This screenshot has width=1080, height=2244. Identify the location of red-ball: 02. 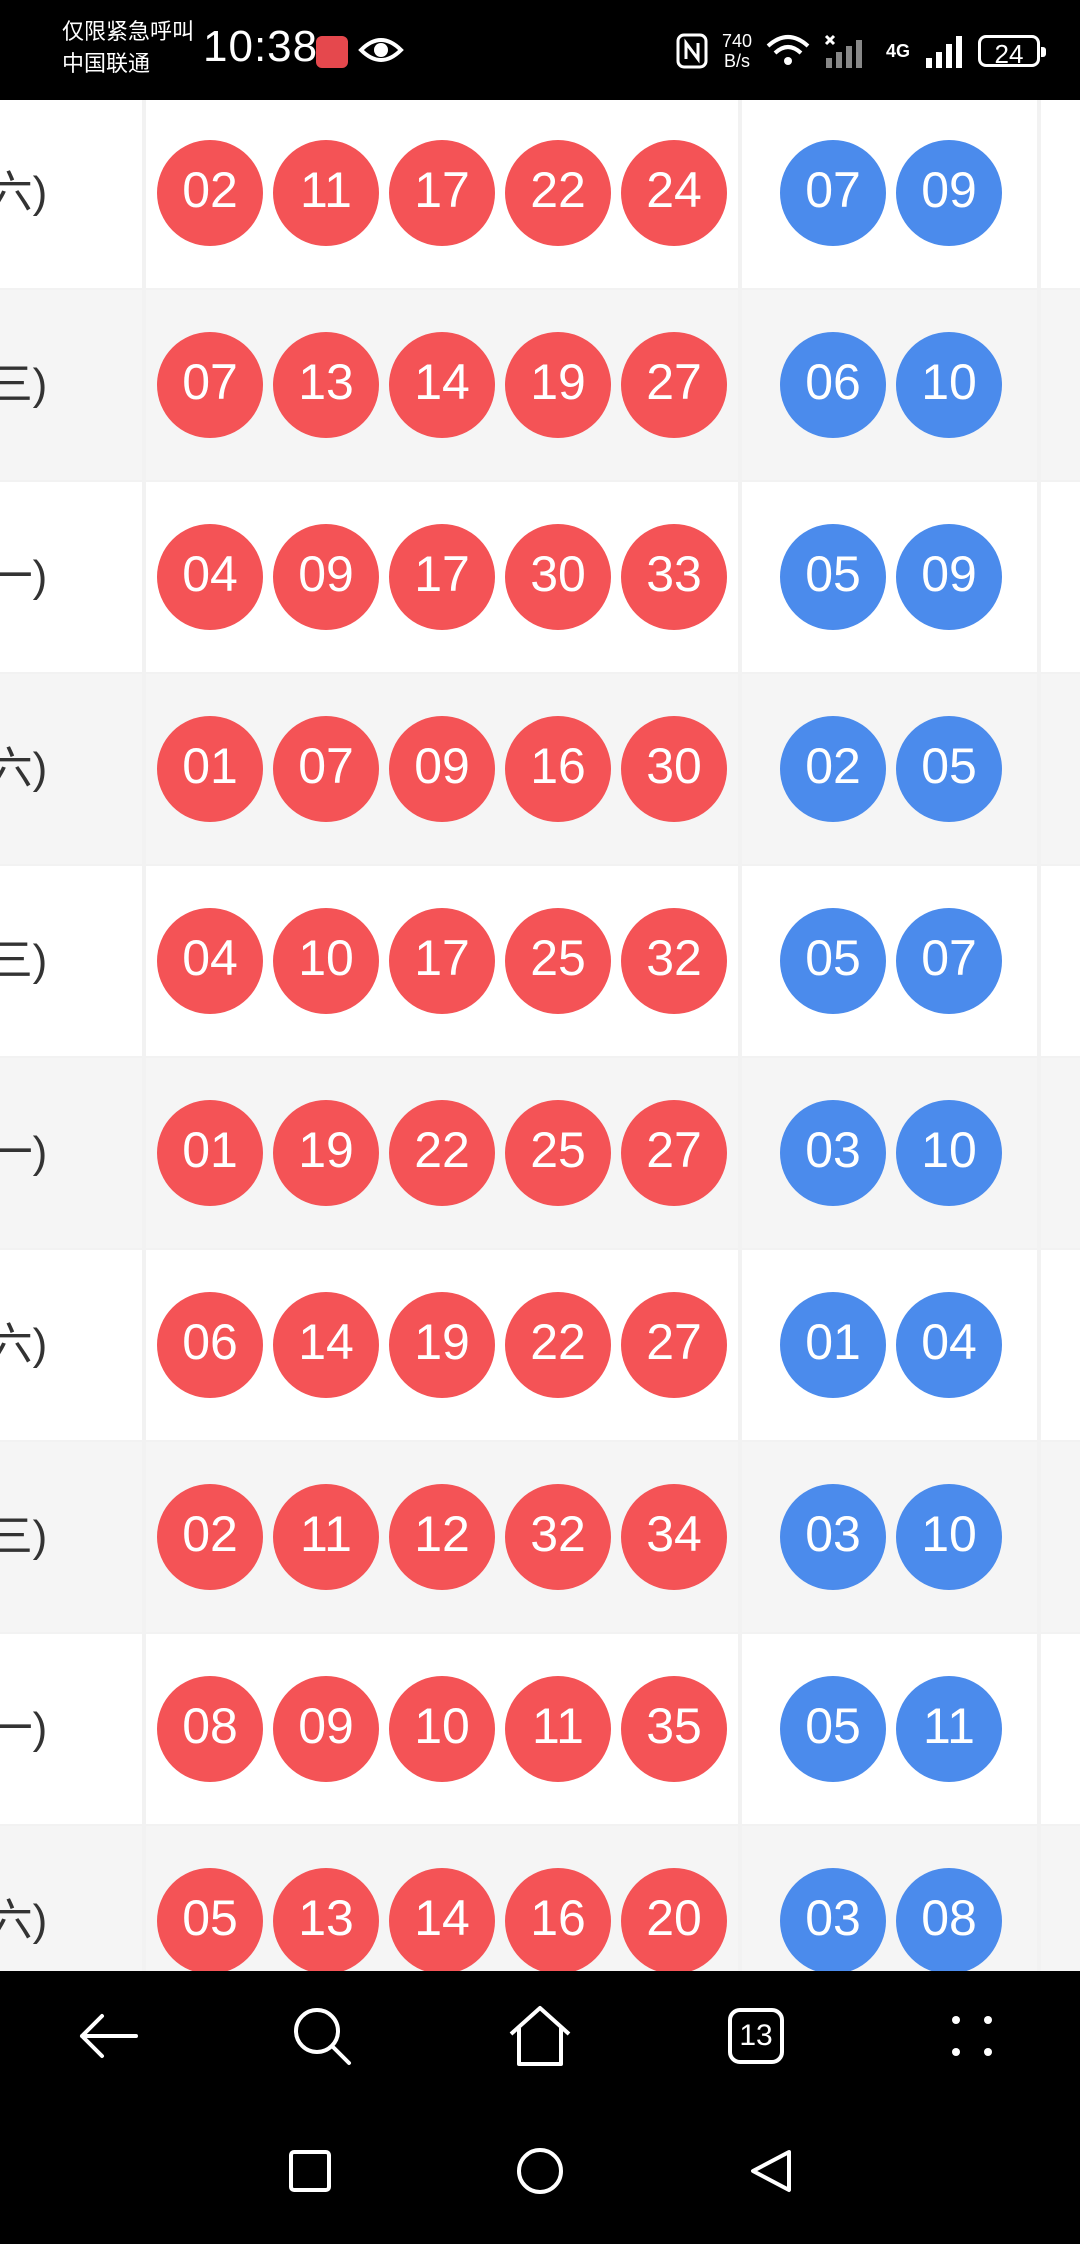
(210, 193).